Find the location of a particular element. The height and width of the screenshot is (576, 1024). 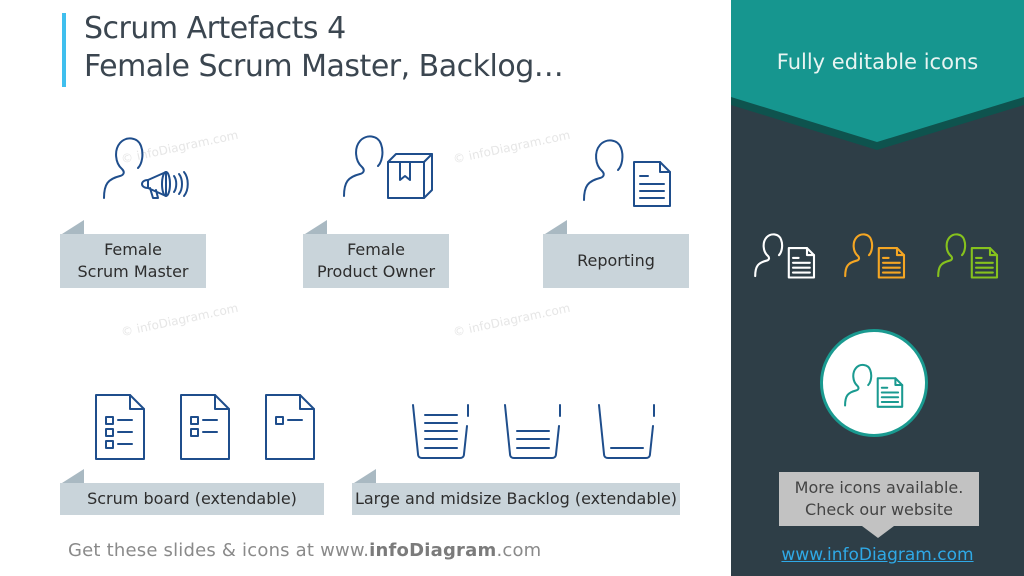

label-female-product-owner: Female Product Owner is located at coordinates (376, 261).